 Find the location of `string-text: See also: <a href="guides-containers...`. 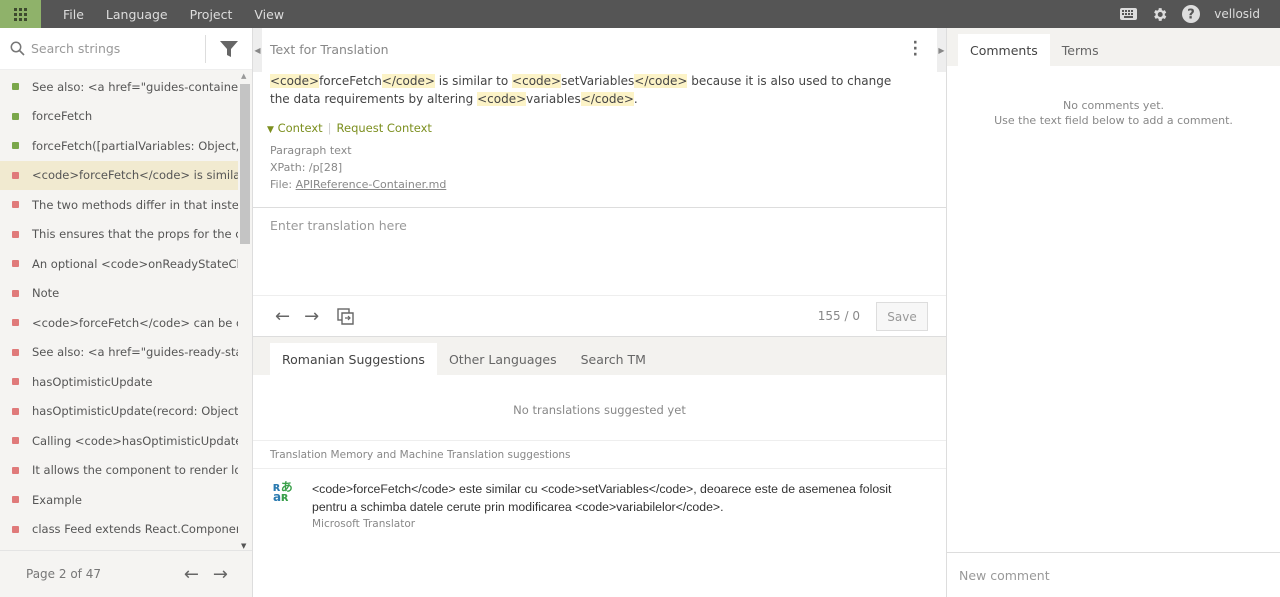

string-text: See also: <a href="guides-containers... is located at coordinates (135, 86).